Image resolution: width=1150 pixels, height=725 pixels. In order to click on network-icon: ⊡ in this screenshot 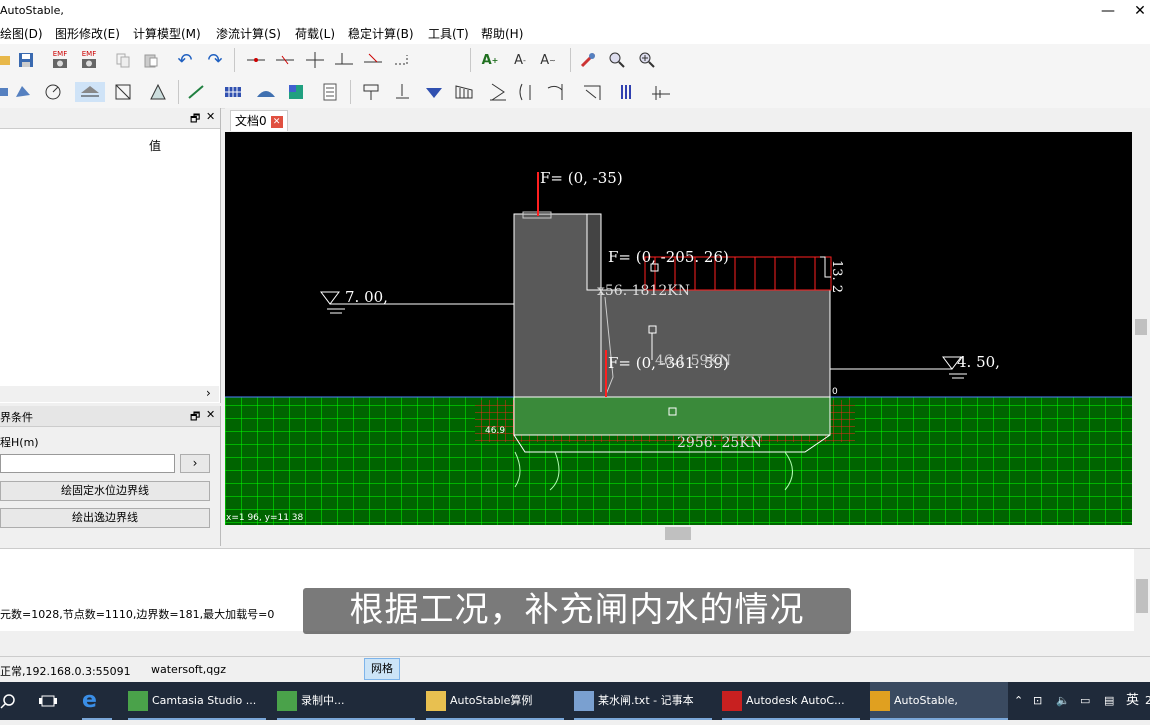, I will do `click(1037, 701)`.